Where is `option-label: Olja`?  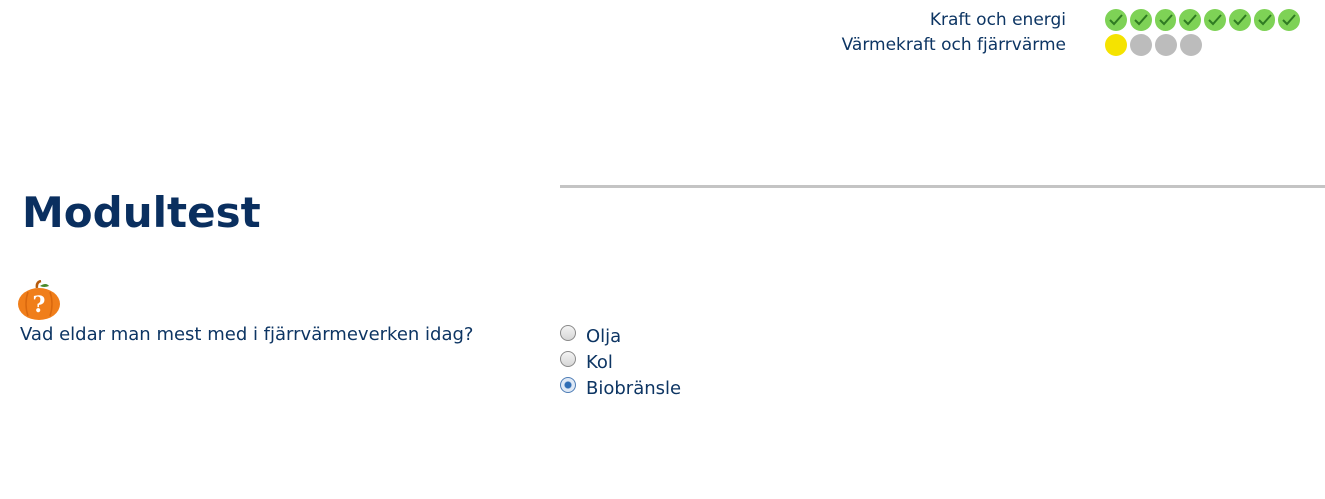 option-label: Olja is located at coordinates (604, 336).